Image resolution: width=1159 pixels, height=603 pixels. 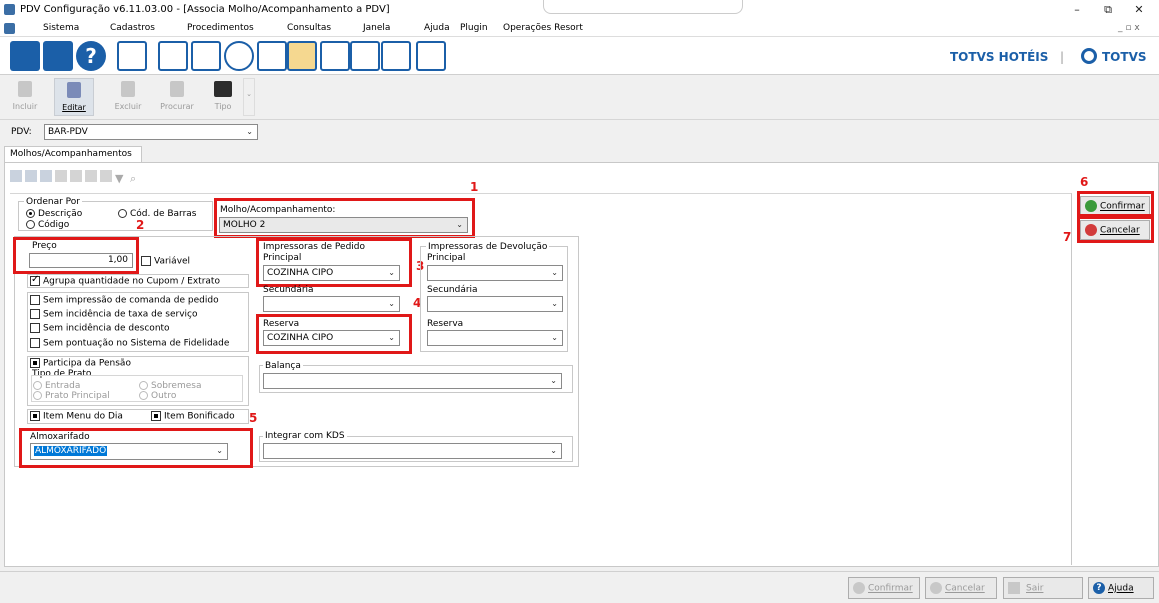 I want to click on cancelar-bottom-button: Cancelar, so click(x=961, y=588).